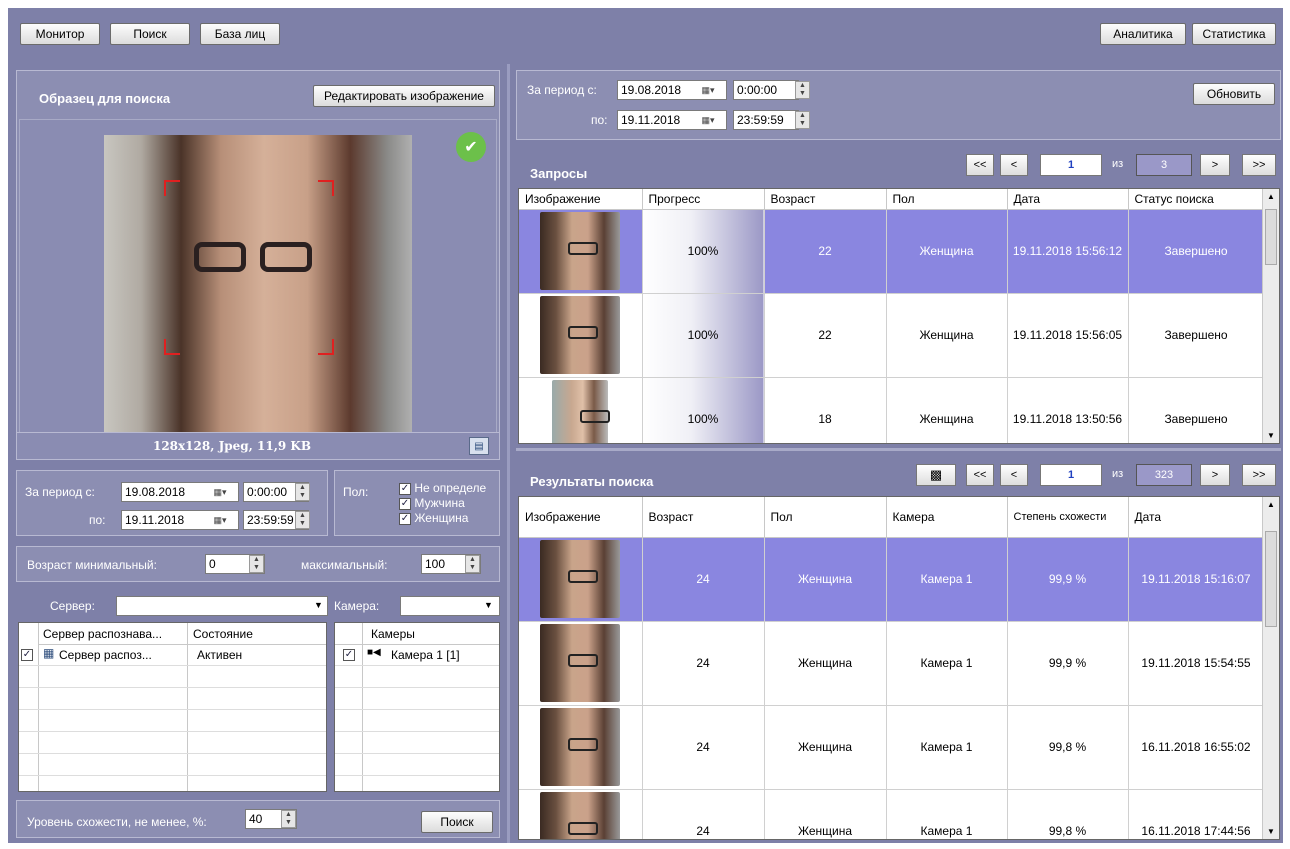 This screenshot has width=1290, height=849. What do you see at coordinates (349, 654) in the screenshot?
I see `camera-row-checkbox: ✓` at bounding box center [349, 654].